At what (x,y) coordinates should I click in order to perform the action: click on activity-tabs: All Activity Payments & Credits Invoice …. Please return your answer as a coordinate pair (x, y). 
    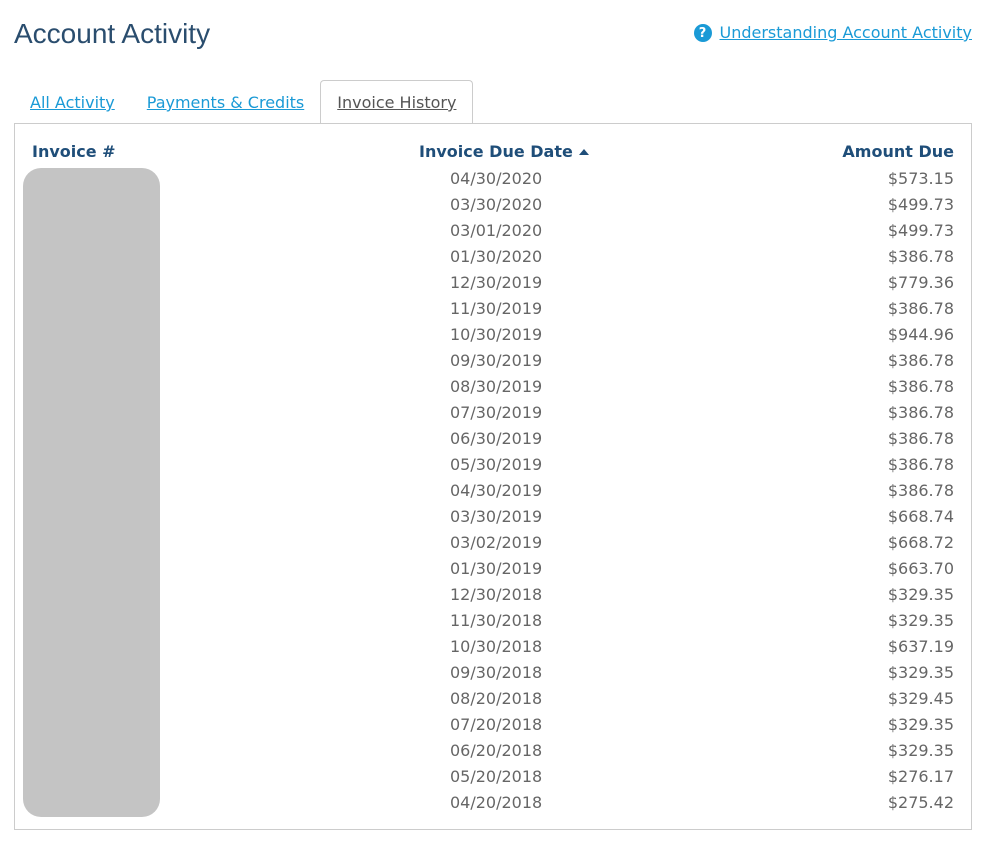
    Looking at the image, I should click on (244, 102).